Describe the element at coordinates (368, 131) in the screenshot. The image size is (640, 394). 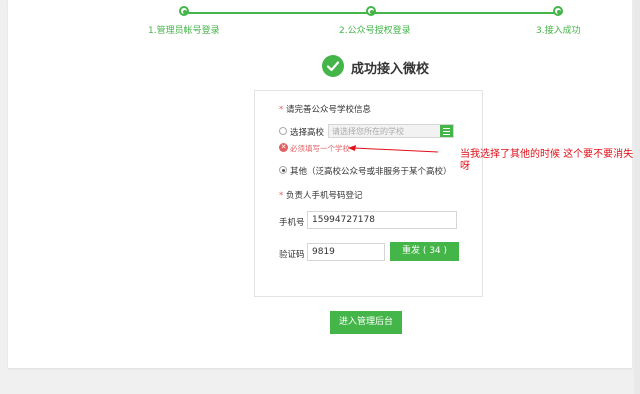
I see `school-select-placeholder: 请选择您所在的学校` at that location.